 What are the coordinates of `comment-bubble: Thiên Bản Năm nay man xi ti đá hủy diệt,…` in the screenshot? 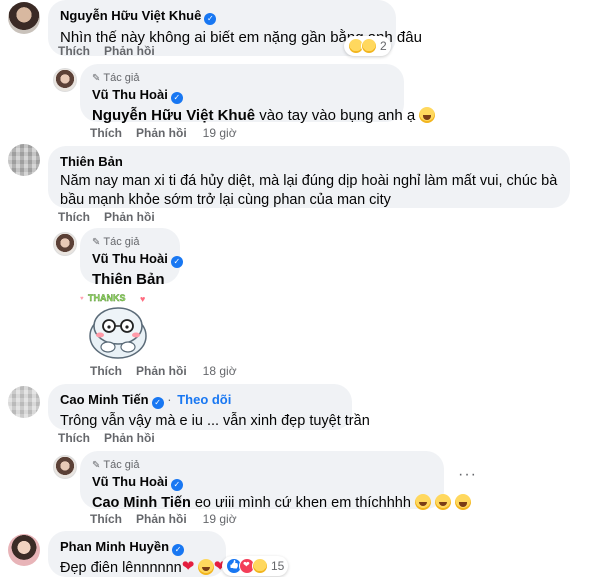 It's located at (309, 177).